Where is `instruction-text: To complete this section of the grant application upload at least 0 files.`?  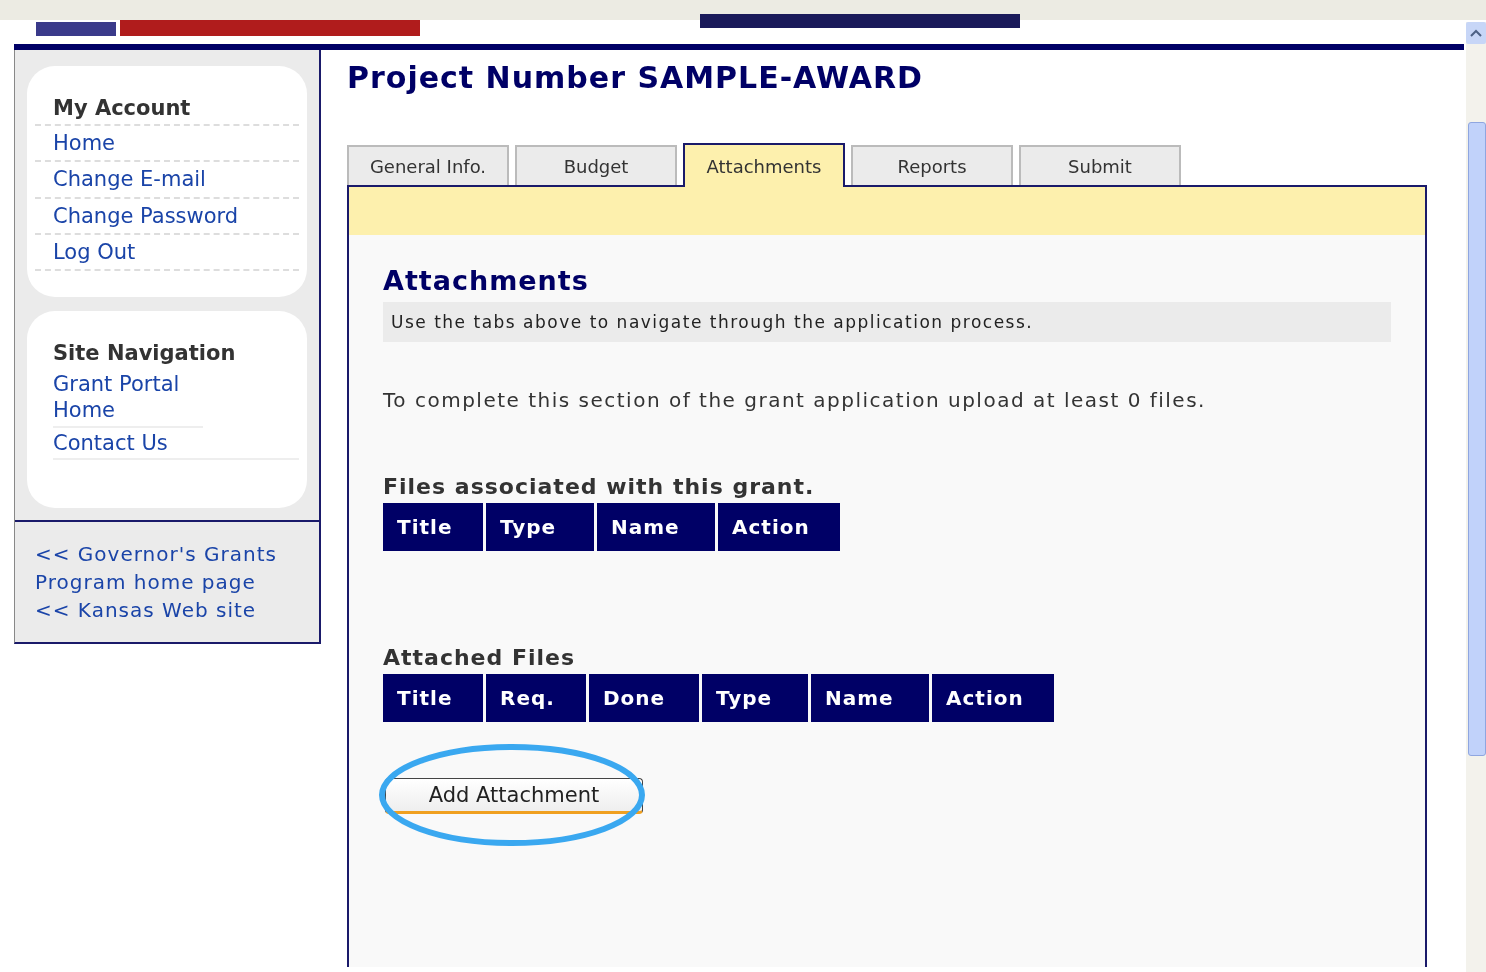
instruction-text: To complete this section of the grant application upload at least 0 files. is located at coordinates (795, 400).